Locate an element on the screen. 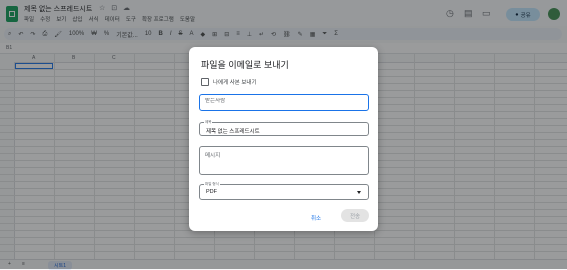  message-field is located at coordinates (284, 160).